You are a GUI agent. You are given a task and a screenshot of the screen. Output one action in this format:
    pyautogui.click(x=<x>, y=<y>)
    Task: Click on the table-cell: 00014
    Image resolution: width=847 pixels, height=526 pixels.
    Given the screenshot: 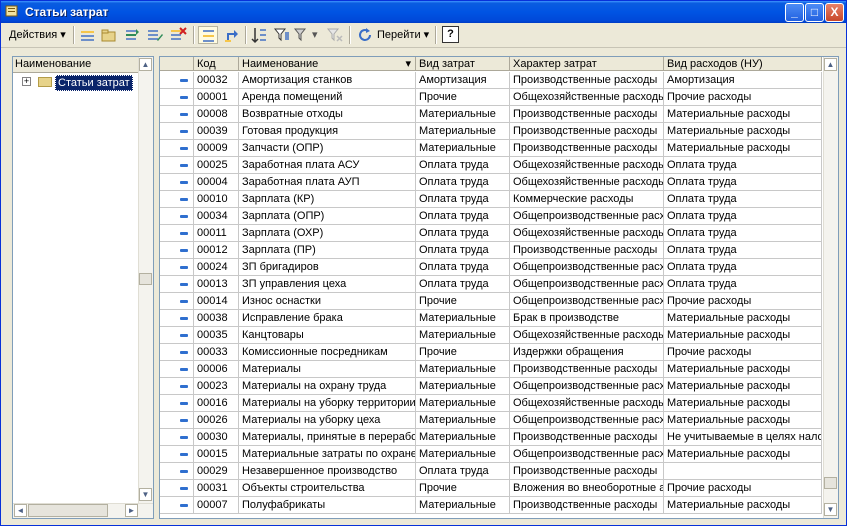 What is the action you would take?
    pyautogui.click(x=216, y=301)
    